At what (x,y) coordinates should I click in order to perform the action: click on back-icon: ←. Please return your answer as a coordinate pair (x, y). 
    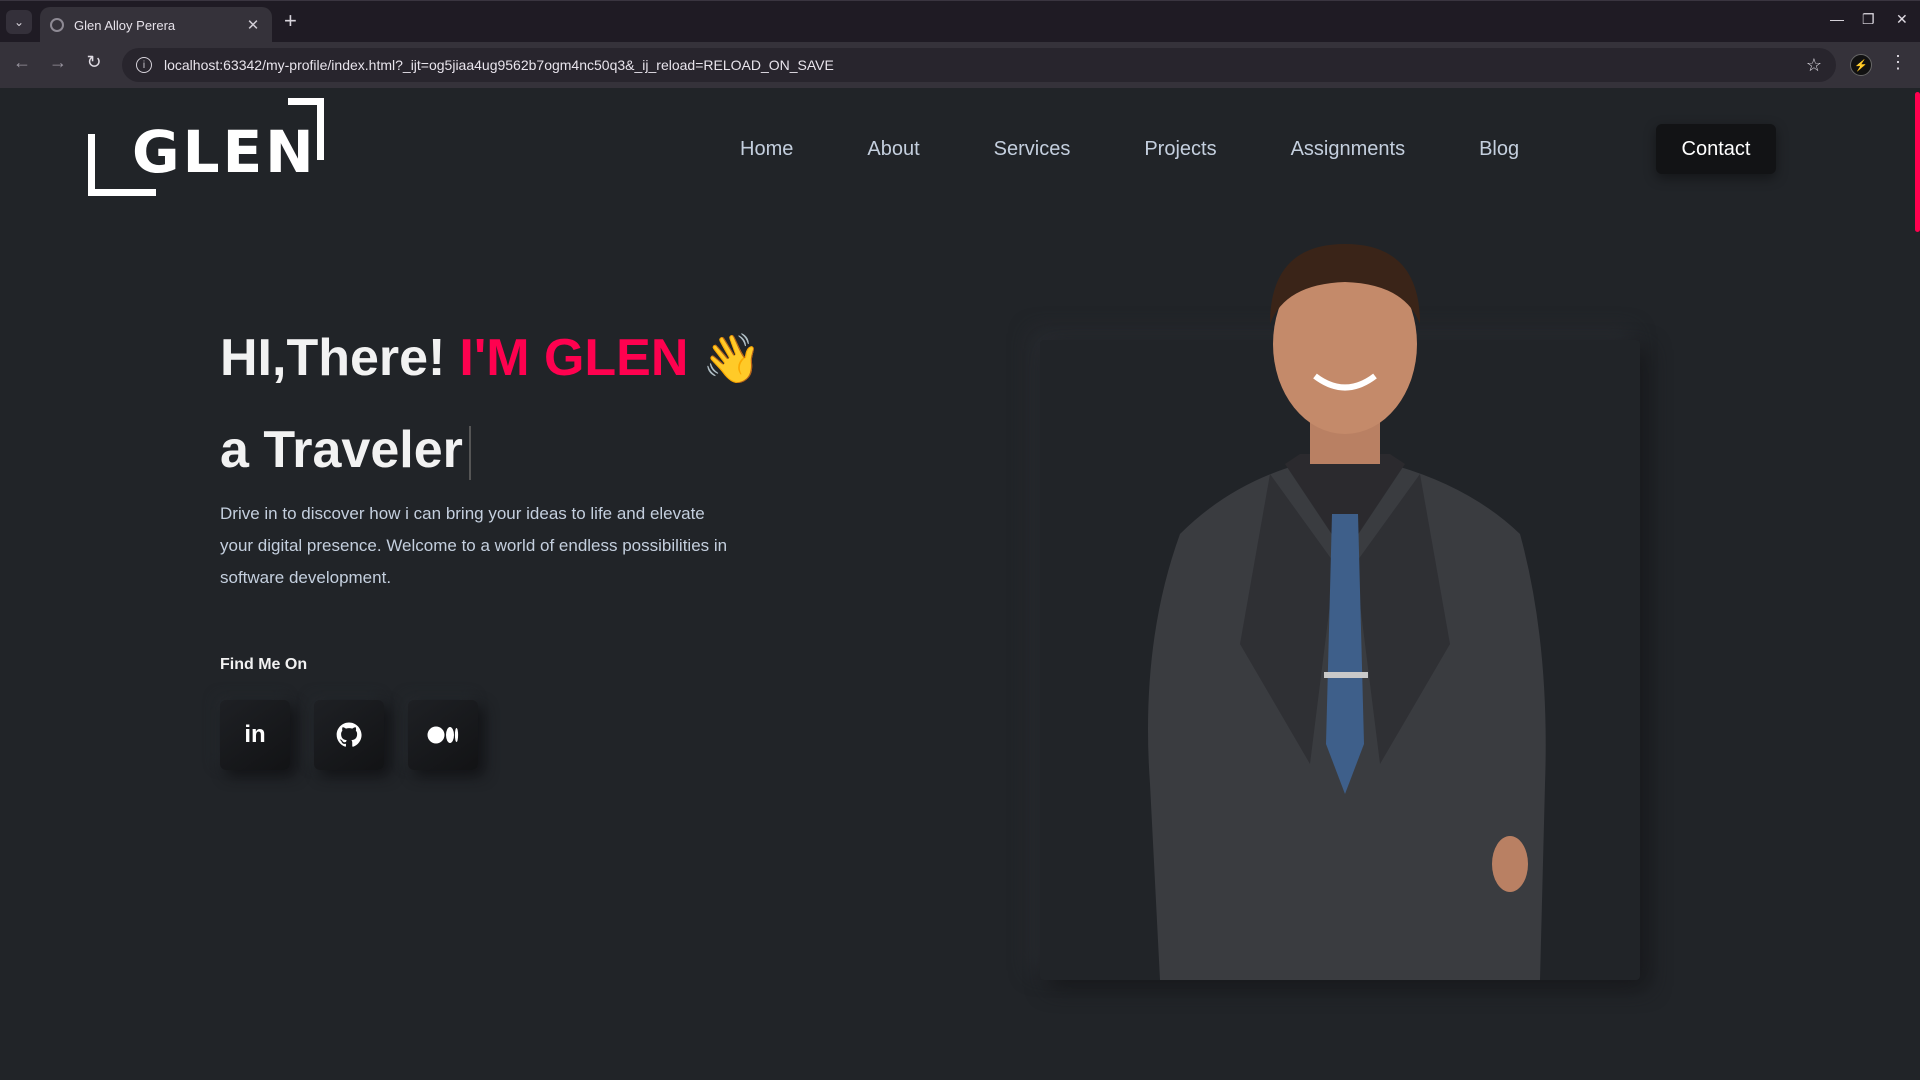
    Looking at the image, I should click on (22, 62).